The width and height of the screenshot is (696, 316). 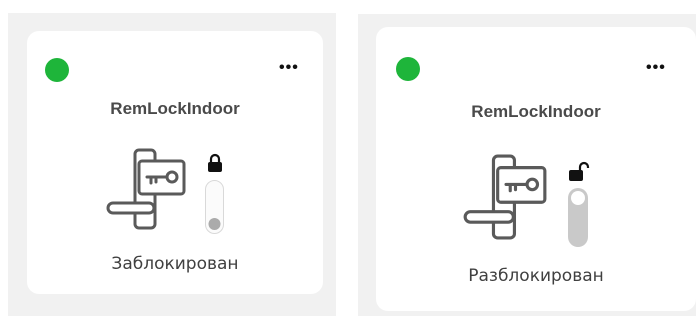 I want to click on lock-state-label: Разблокирован, so click(x=536, y=276).